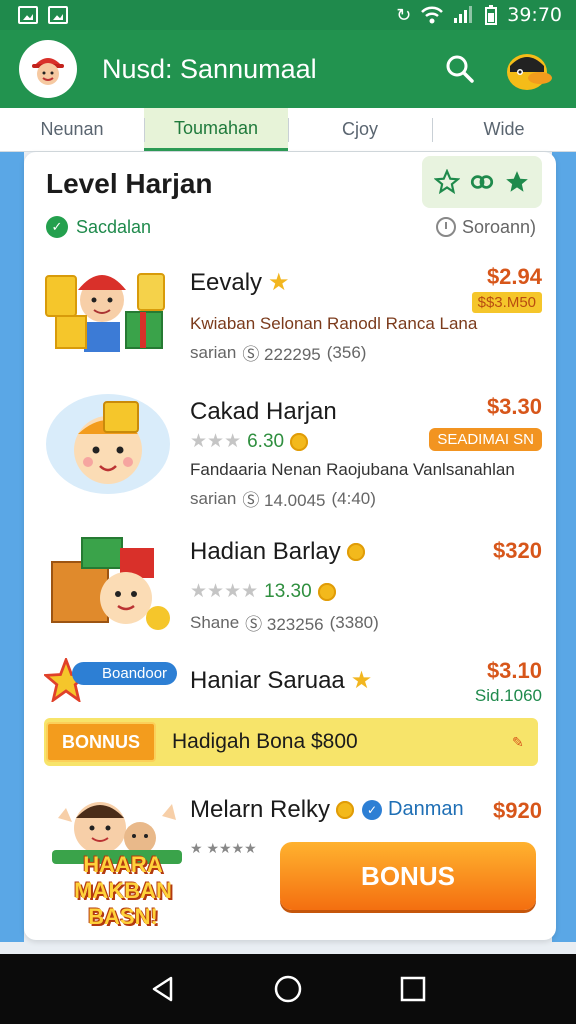 This screenshot has height=1024, width=576. Describe the element at coordinates (58, 15) in the screenshot. I see `image-icon` at that location.